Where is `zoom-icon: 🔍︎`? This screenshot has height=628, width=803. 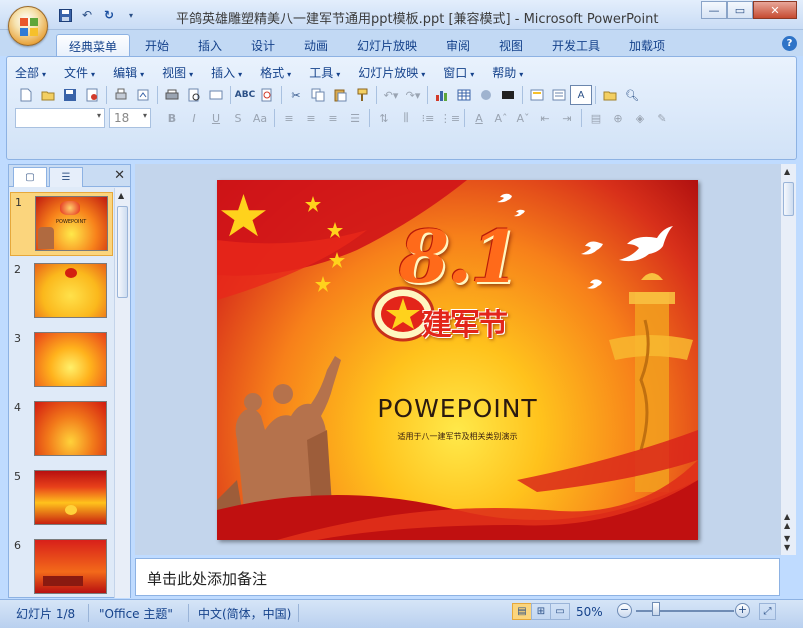 zoom-icon: 🔍︎ is located at coordinates (632, 95).